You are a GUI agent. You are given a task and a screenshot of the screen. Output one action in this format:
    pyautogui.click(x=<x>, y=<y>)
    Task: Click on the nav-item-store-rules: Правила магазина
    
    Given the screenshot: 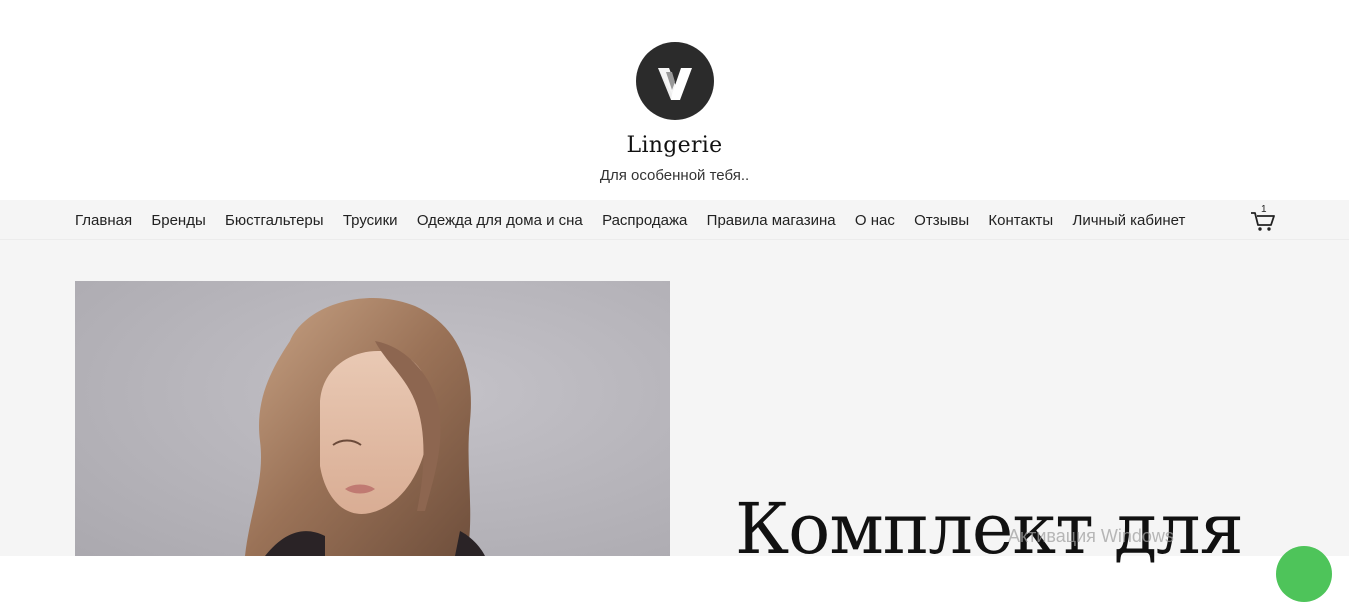 What is the action you would take?
    pyautogui.click(x=771, y=220)
    